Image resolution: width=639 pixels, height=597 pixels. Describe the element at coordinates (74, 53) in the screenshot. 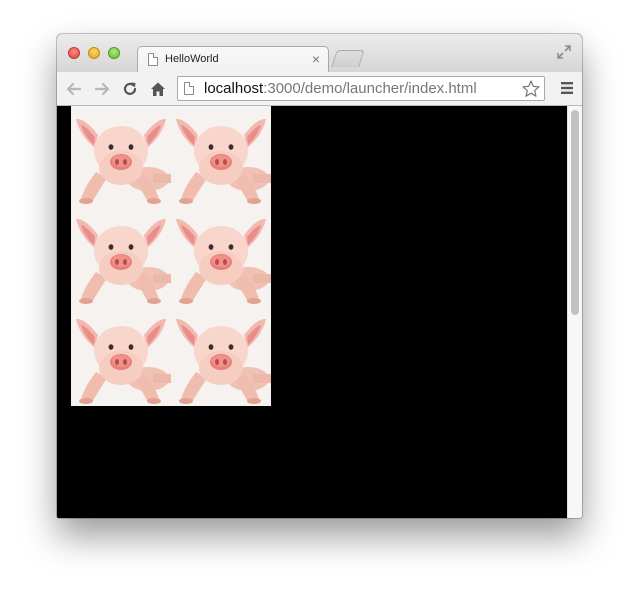

I see `close-window-button` at that location.